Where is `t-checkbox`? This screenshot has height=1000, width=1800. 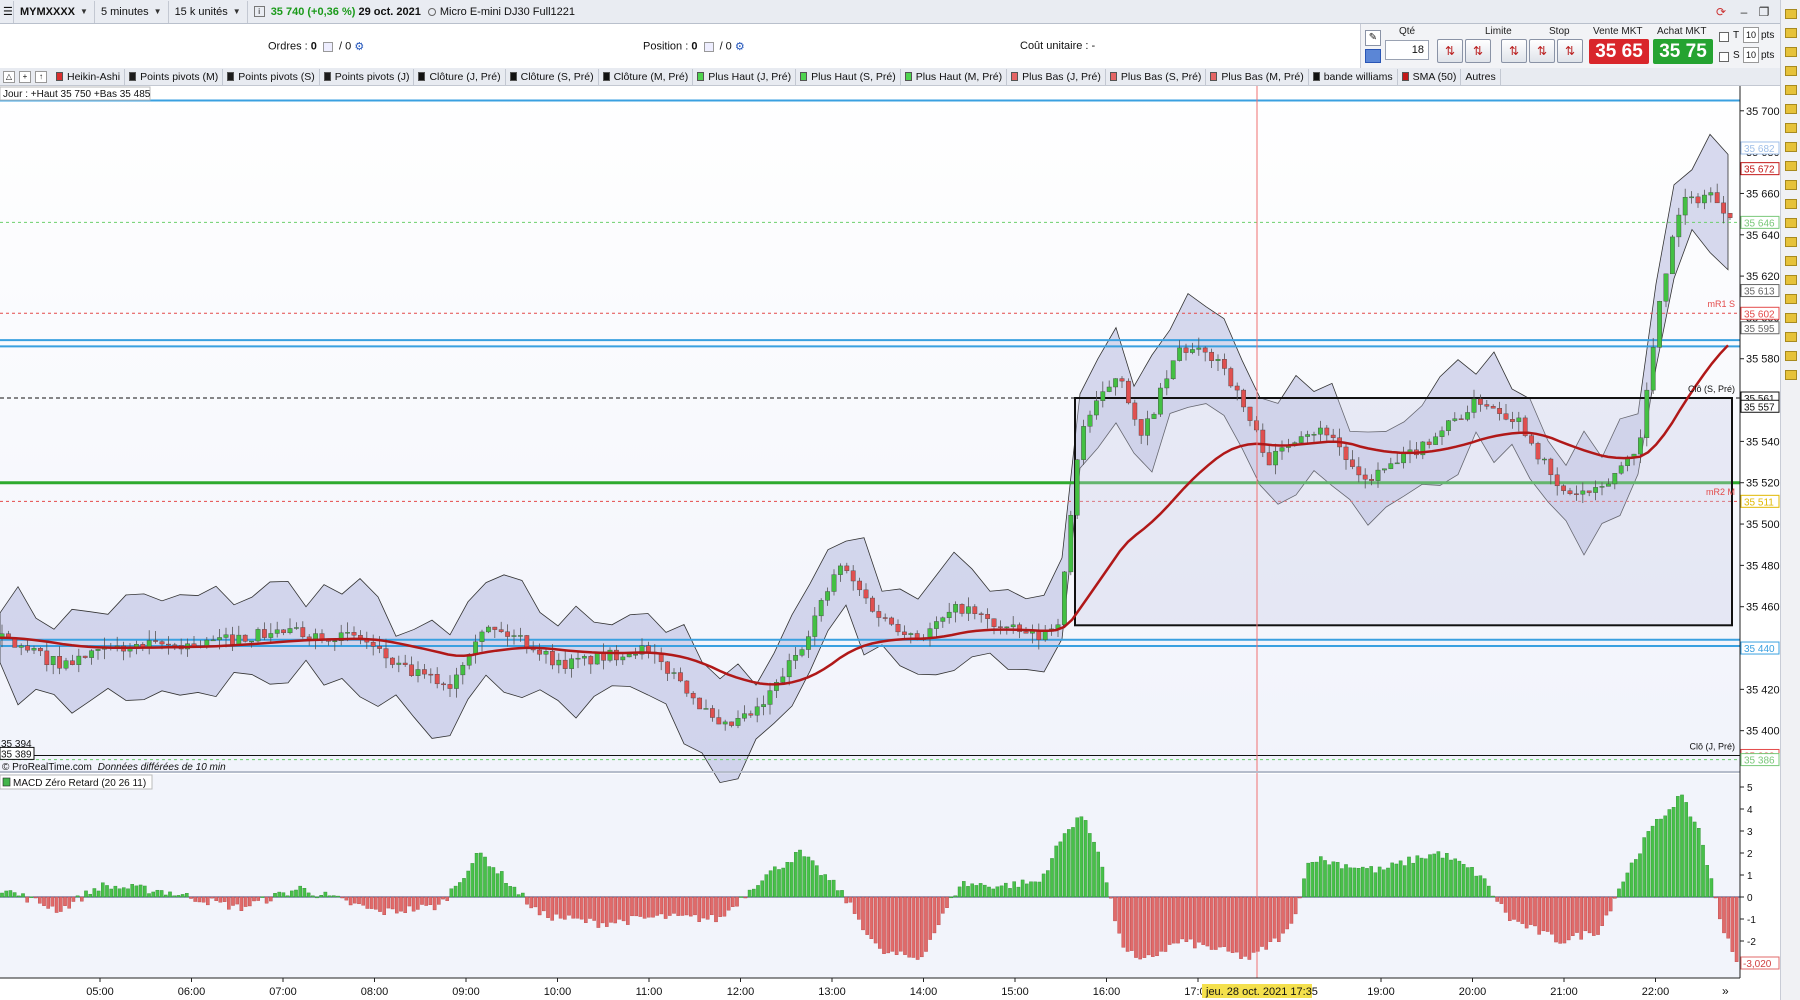
t-checkbox is located at coordinates (1724, 37).